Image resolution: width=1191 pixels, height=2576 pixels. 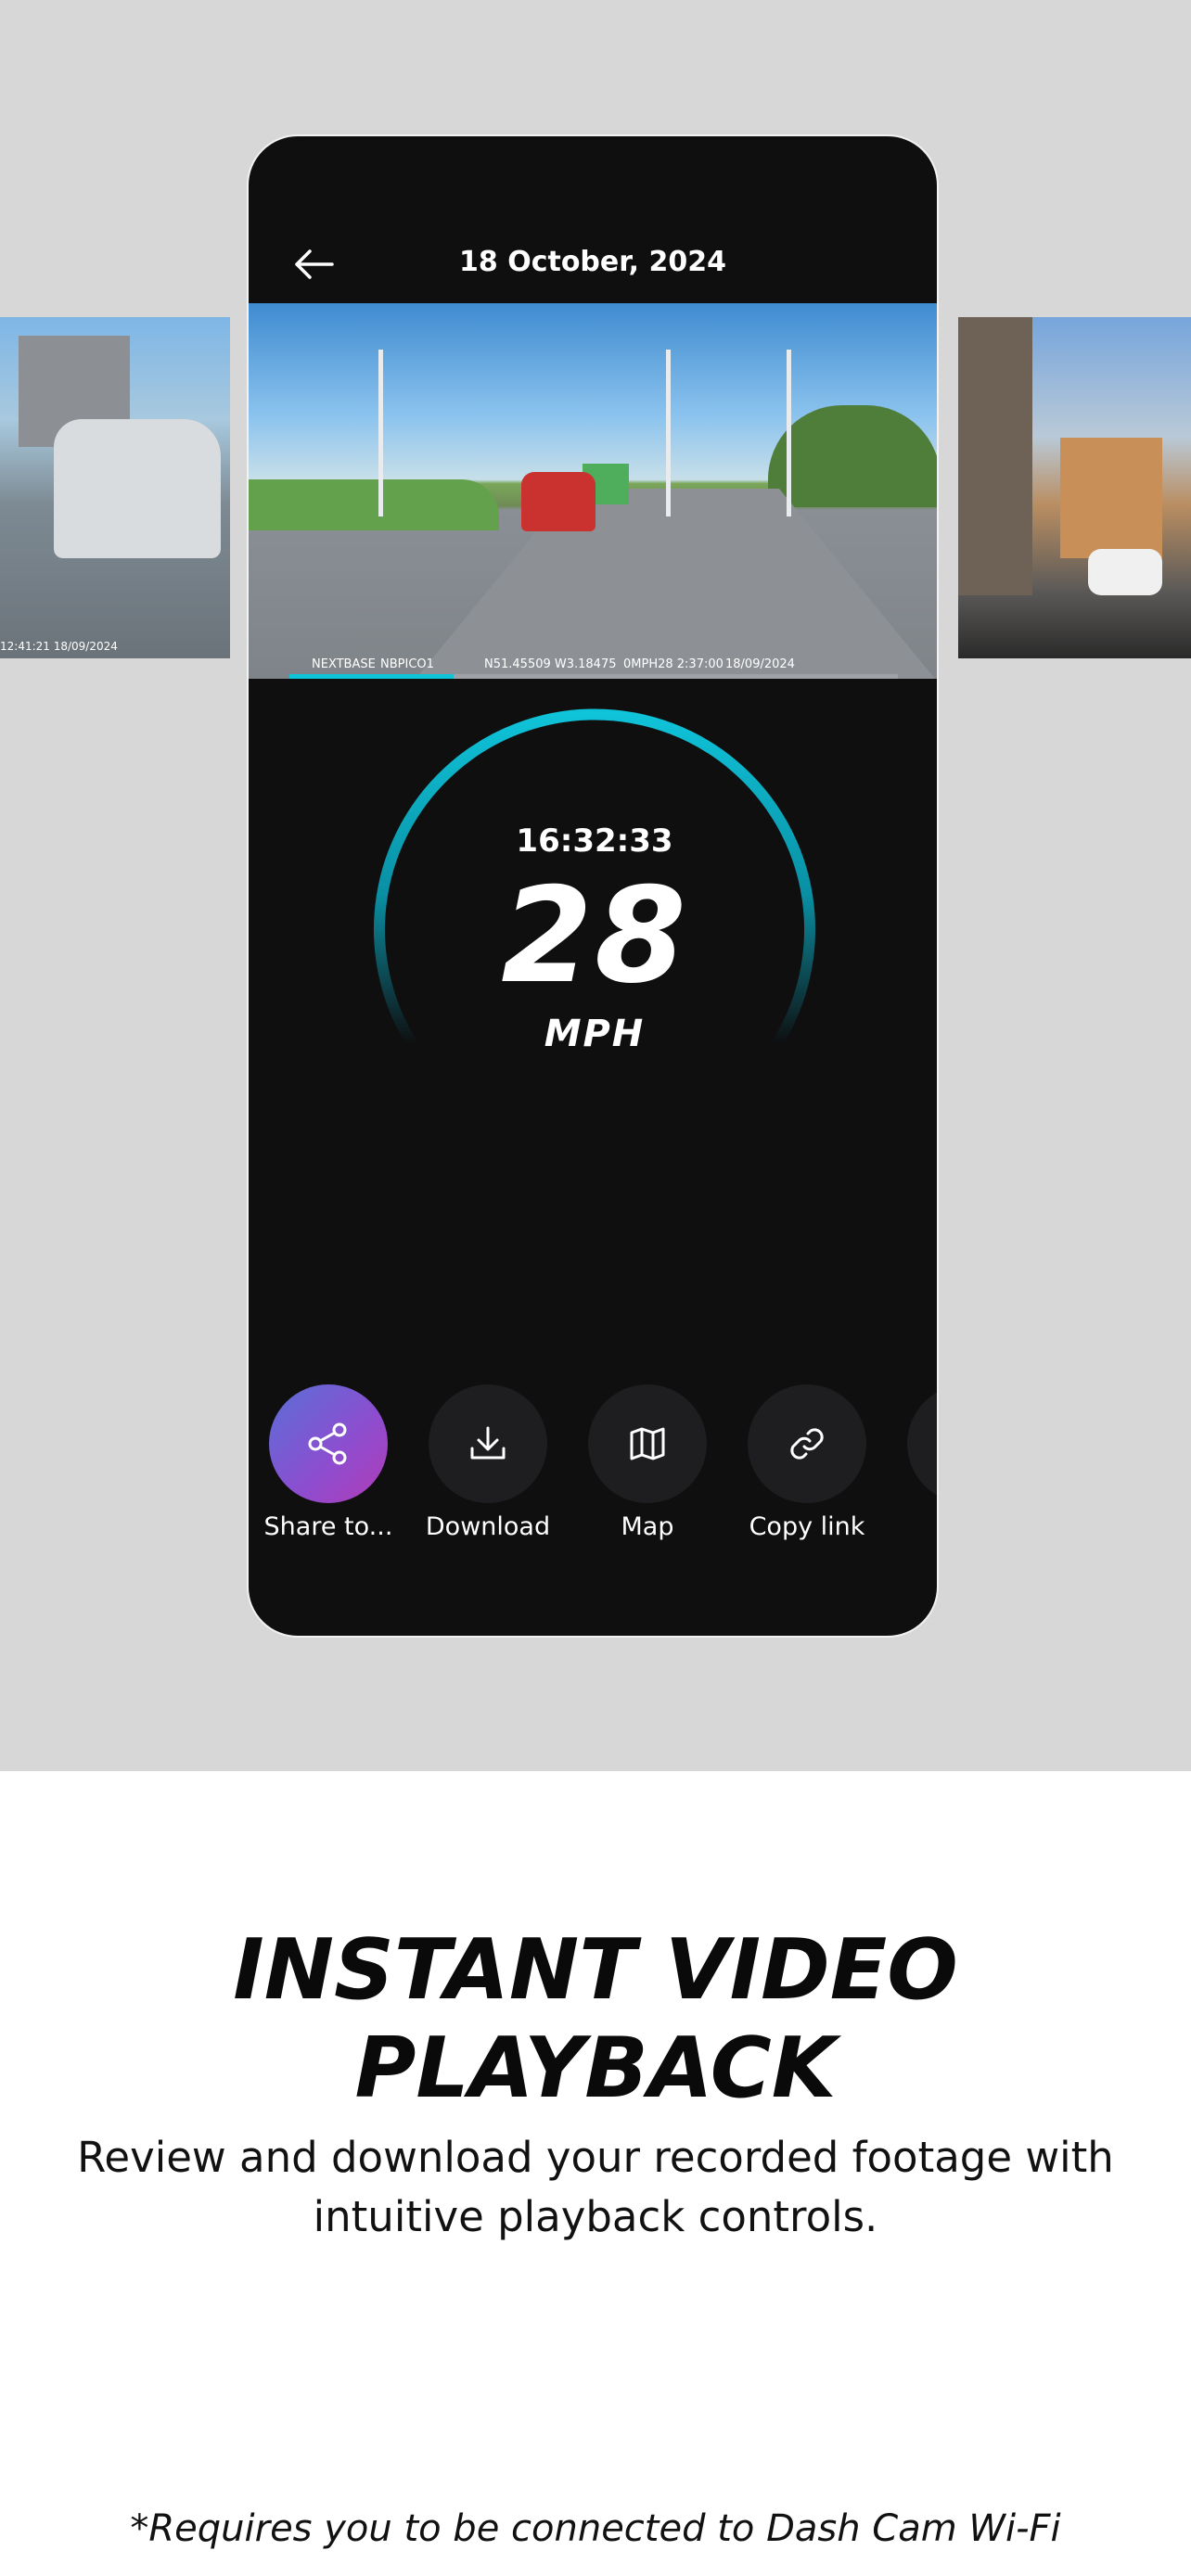 I want to click on top-bar: 18 October, 2024, so click(x=593, y=219).